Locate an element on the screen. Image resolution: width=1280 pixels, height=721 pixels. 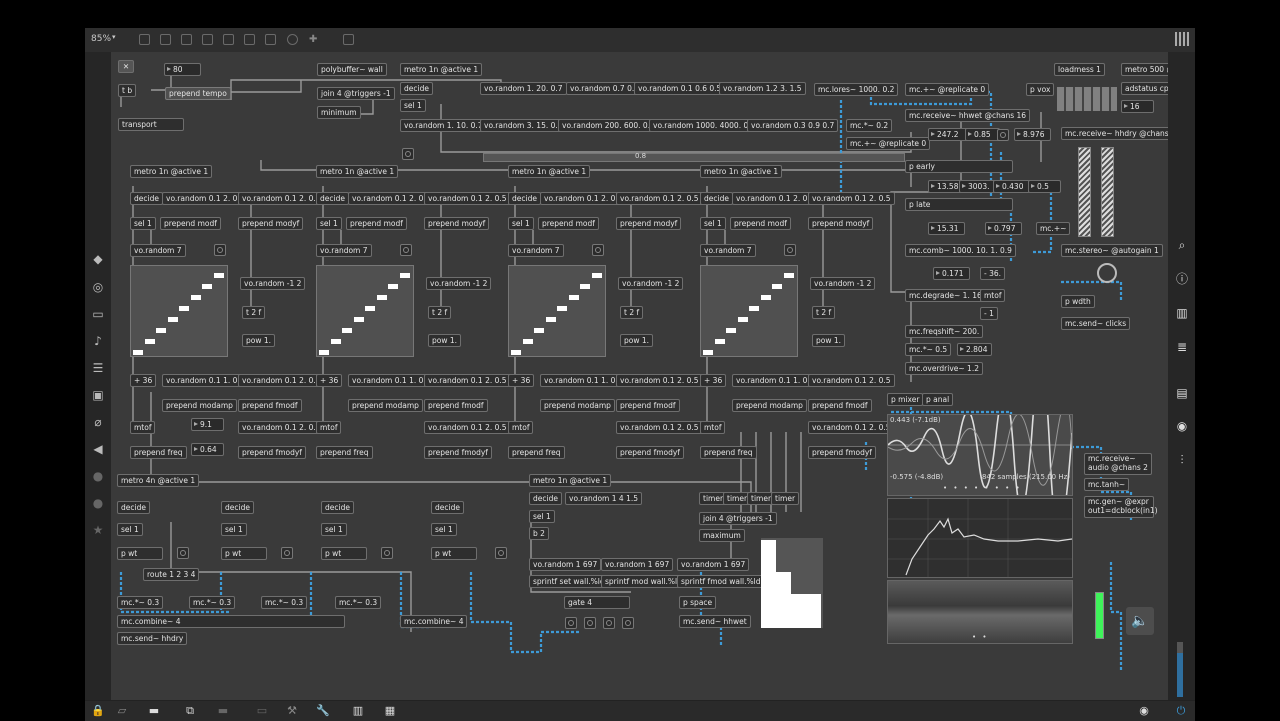
transport-object: transport is located at coordinates (151, 124).